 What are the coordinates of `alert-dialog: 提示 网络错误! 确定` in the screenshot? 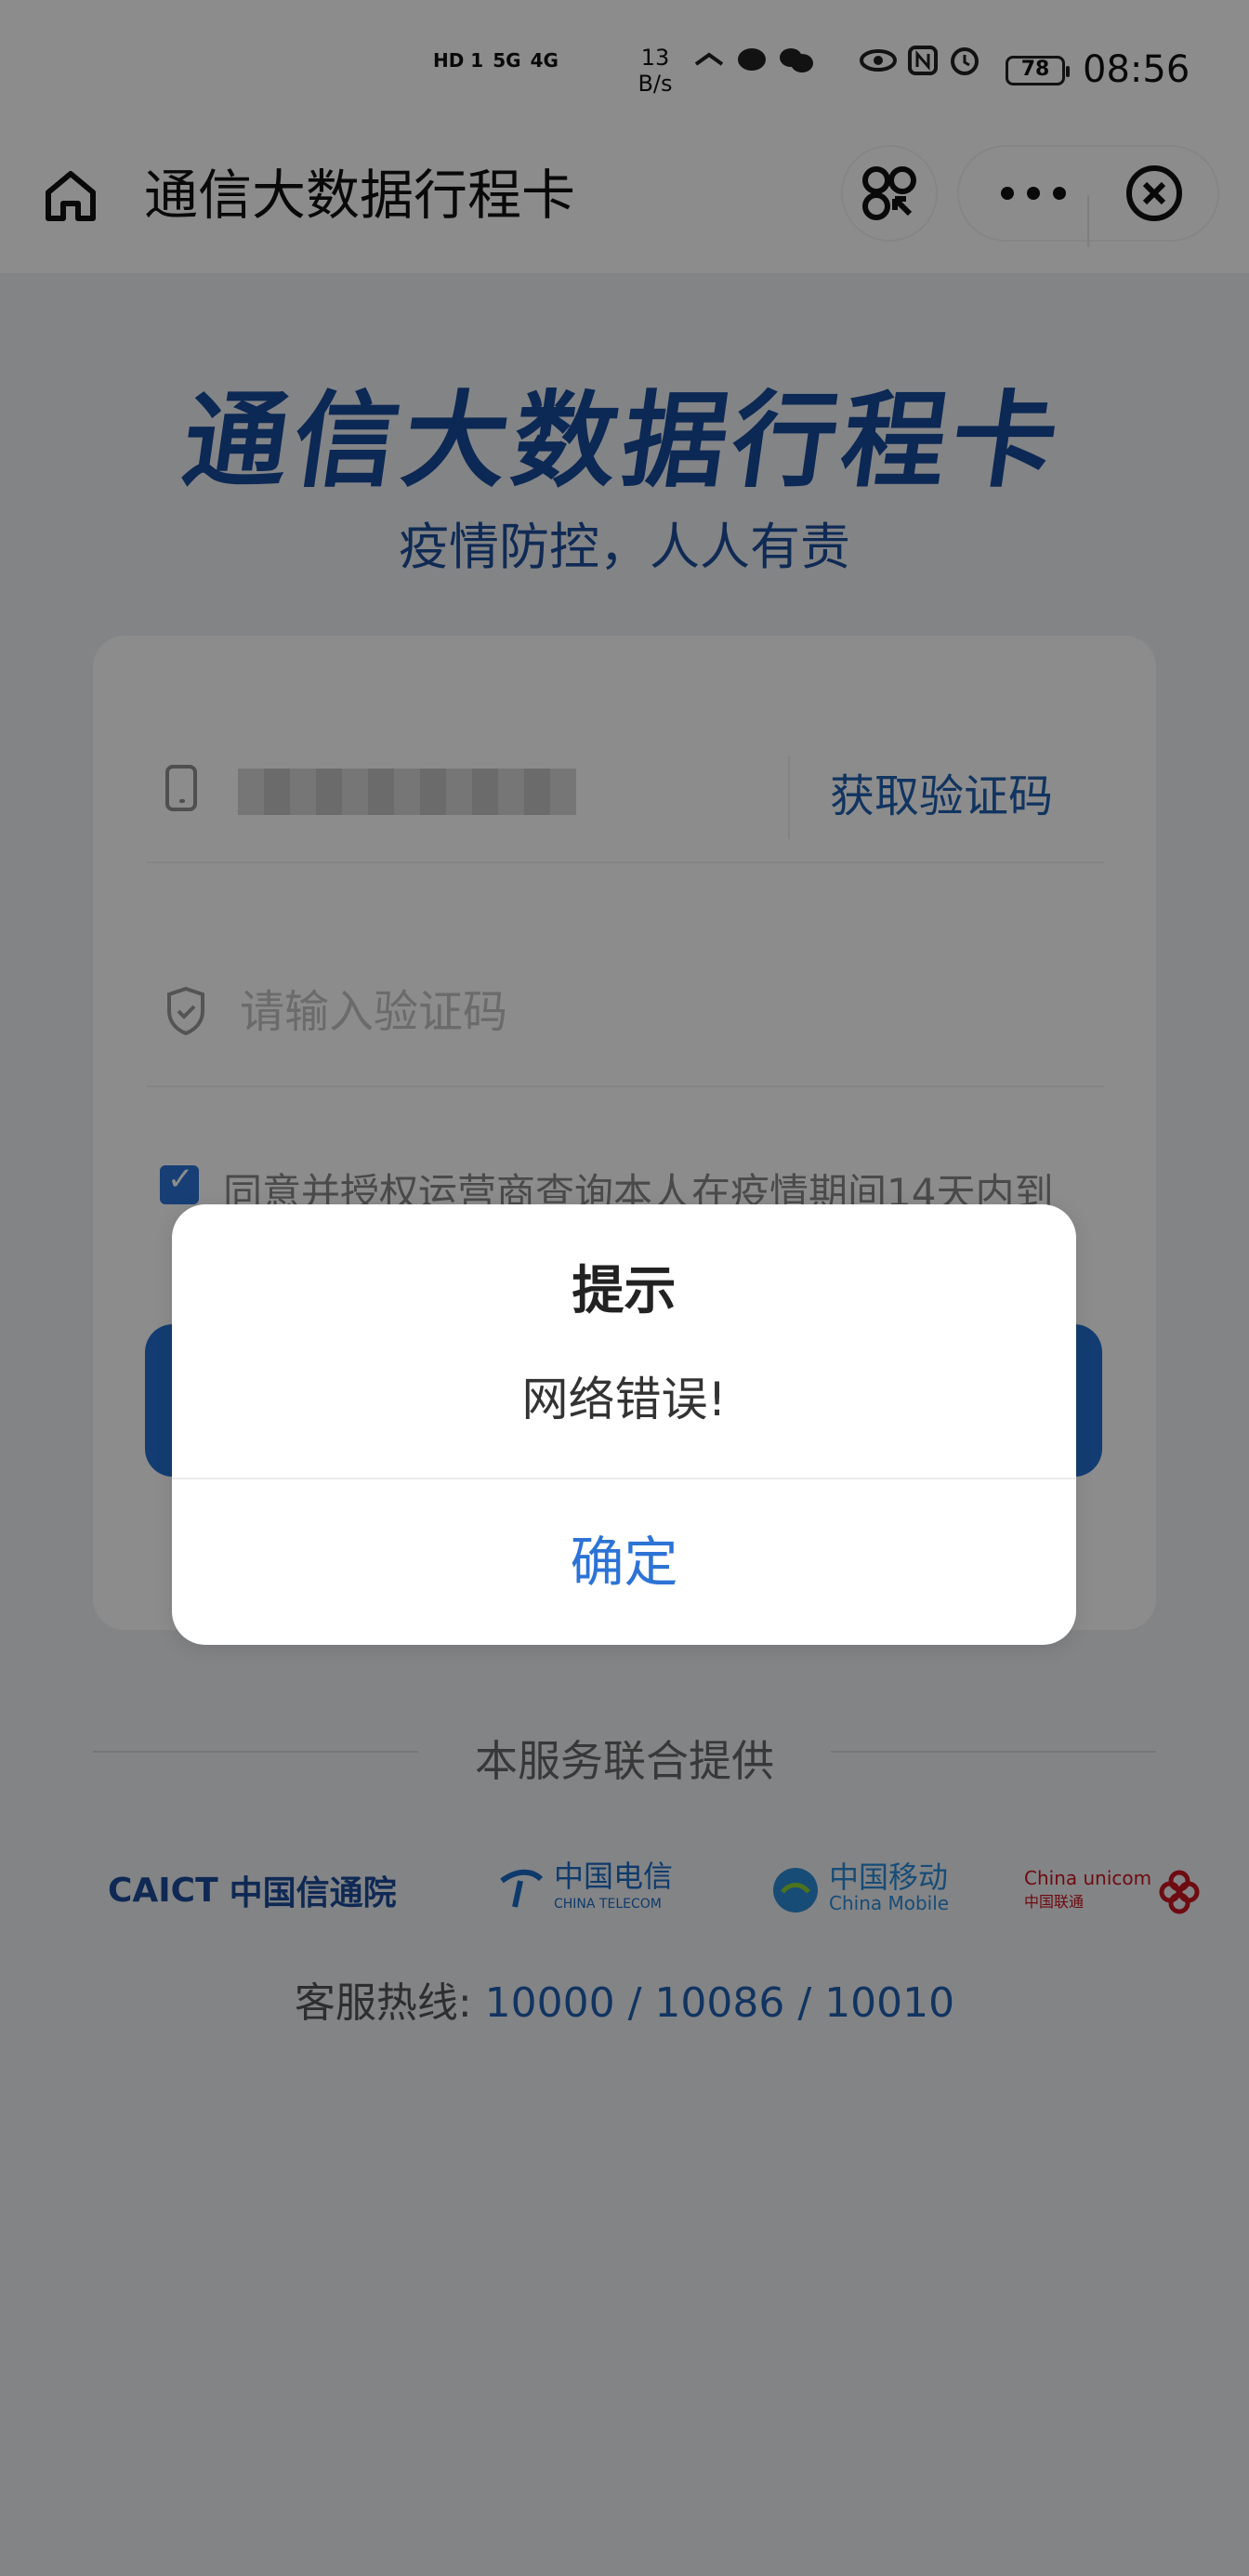 It's located at (624, 1424).